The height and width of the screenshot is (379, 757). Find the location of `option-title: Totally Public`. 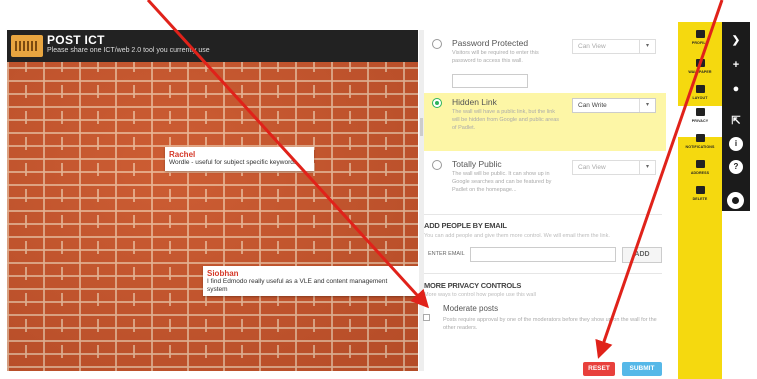

option-title: Totally Public is located at coordinates (477, 164).